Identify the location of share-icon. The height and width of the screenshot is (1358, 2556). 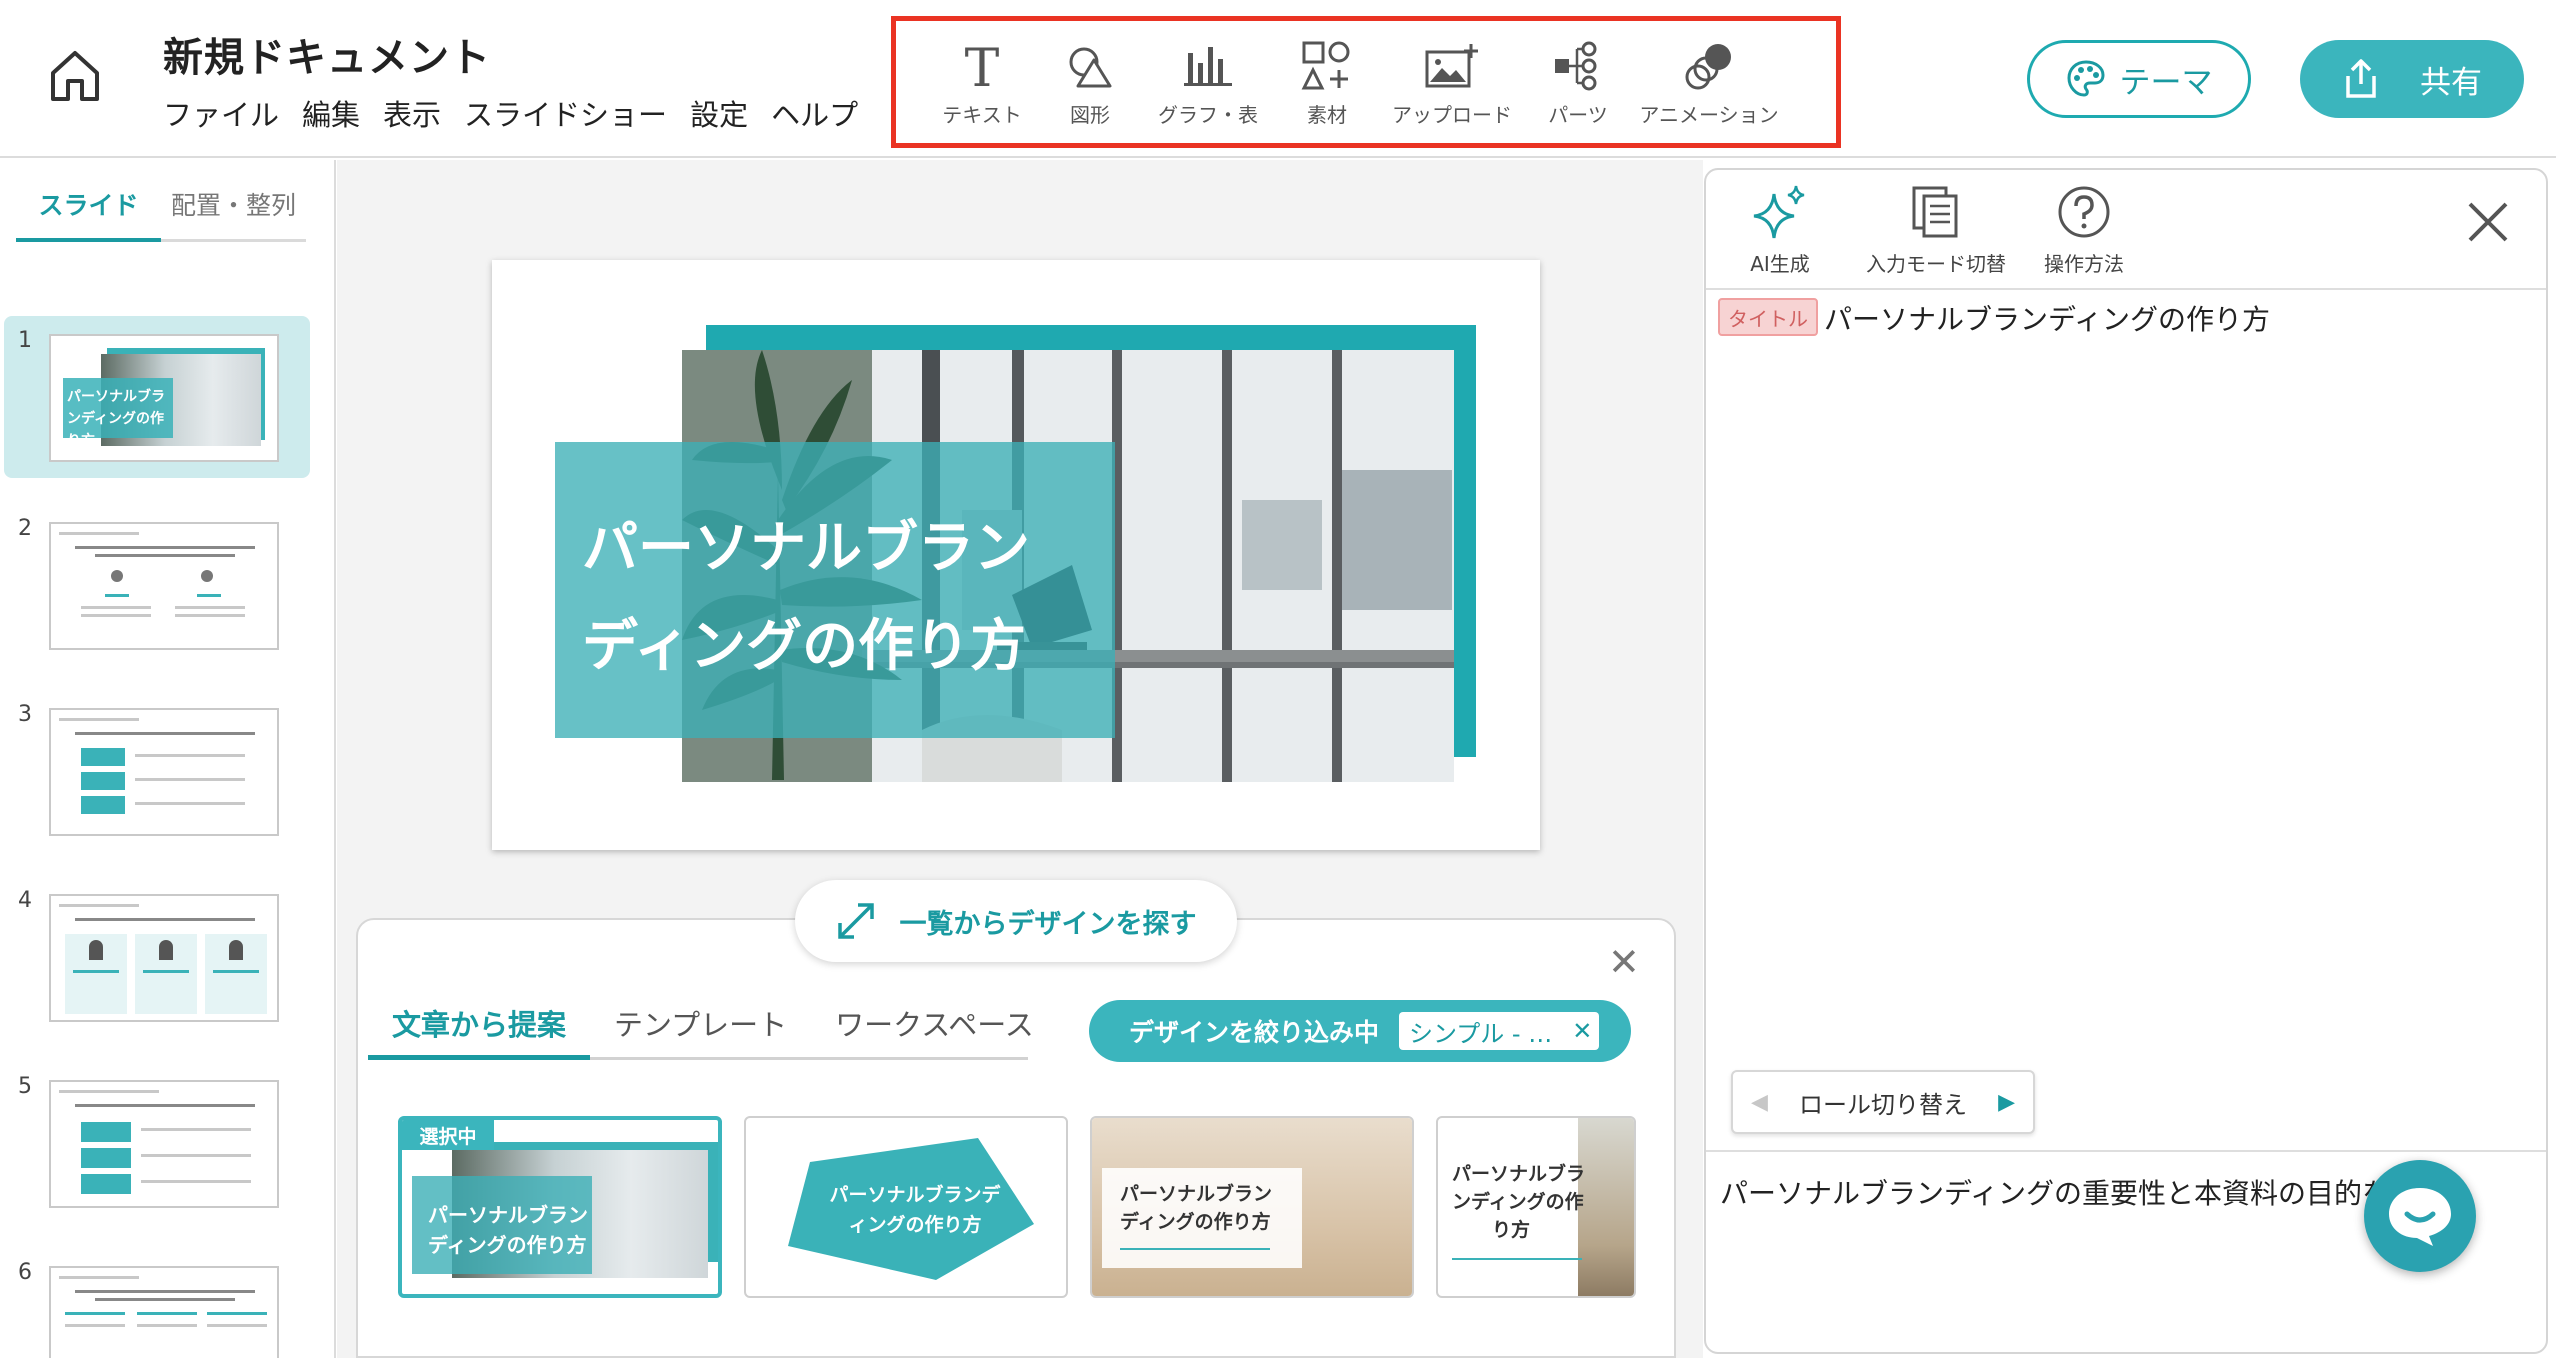
(2361, 78).